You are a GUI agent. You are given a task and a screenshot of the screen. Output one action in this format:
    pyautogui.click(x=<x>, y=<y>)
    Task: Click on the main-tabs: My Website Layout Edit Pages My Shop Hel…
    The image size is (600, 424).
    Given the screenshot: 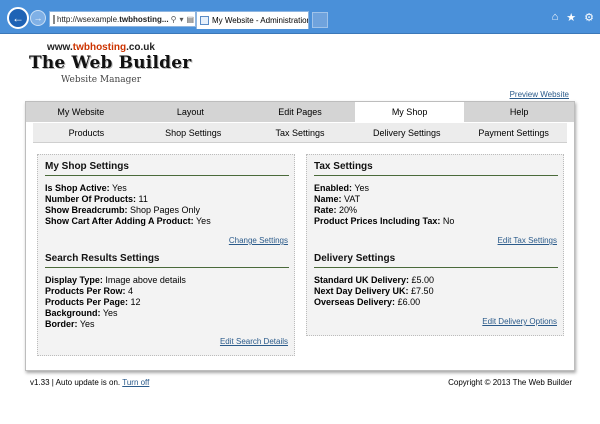 What is the action you would take?
    pyautogui.click(x=300, y=112)
    